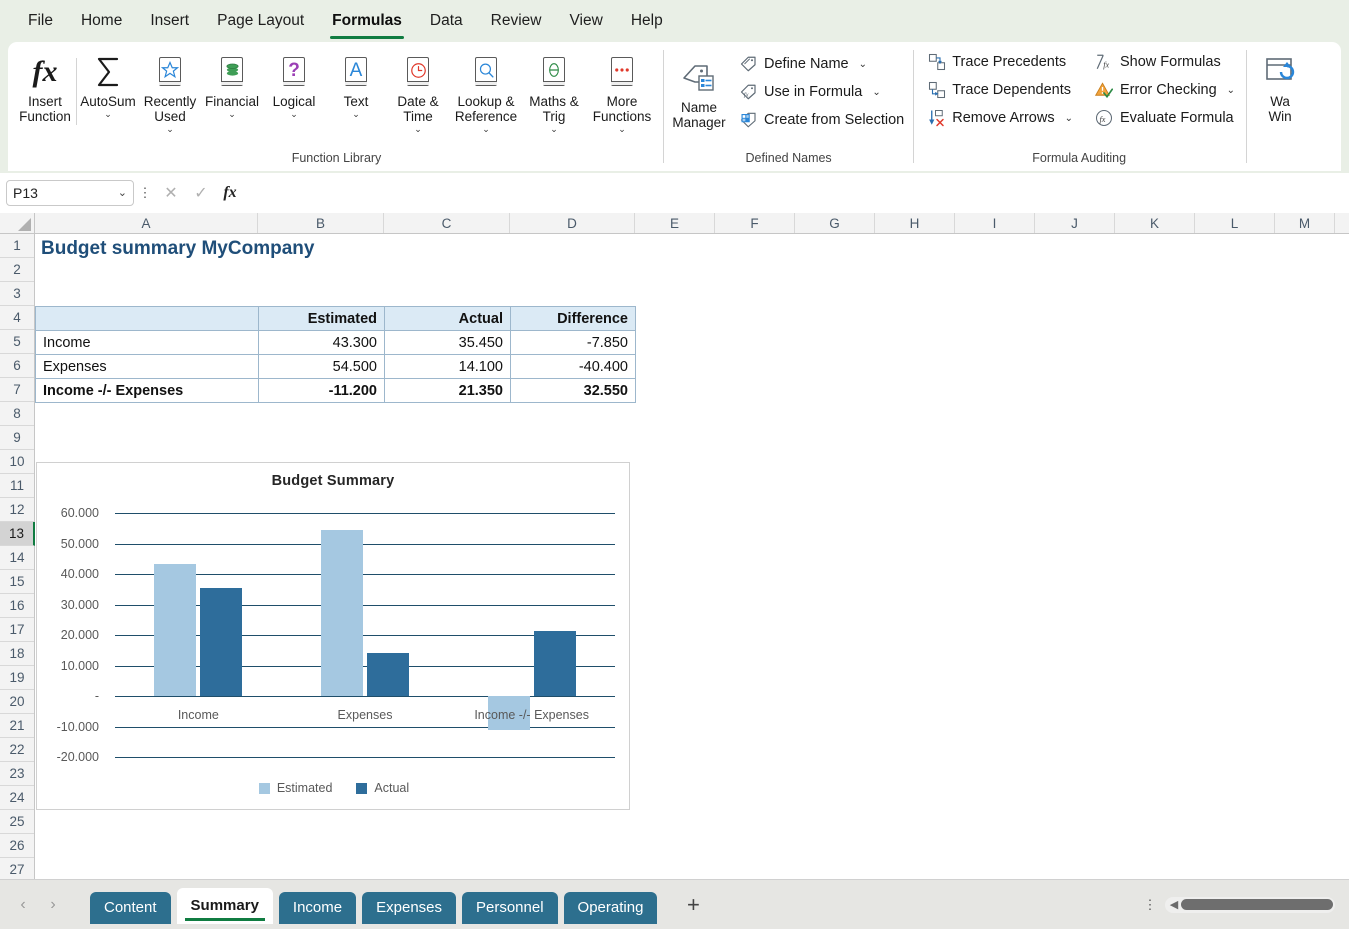 The image size is (1349, 940). What do you see at coordinates (146, 223) in the screenshot?
I see `column-header-a: A` at bounding box center [146, 223].